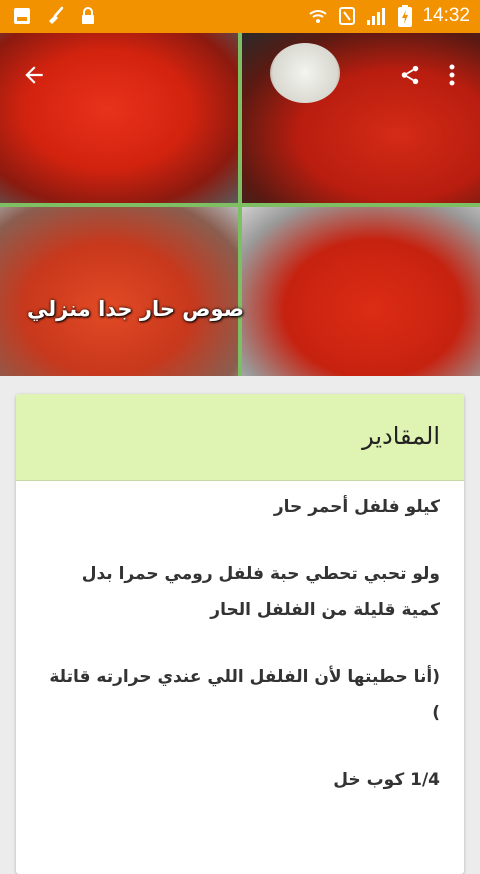 This screenshot has height=874, width=480. Describe the element at coordinates (356, 507) in the screenshot. I see `ingredient-line: كيلو فلفل أحمر حار` at that location.